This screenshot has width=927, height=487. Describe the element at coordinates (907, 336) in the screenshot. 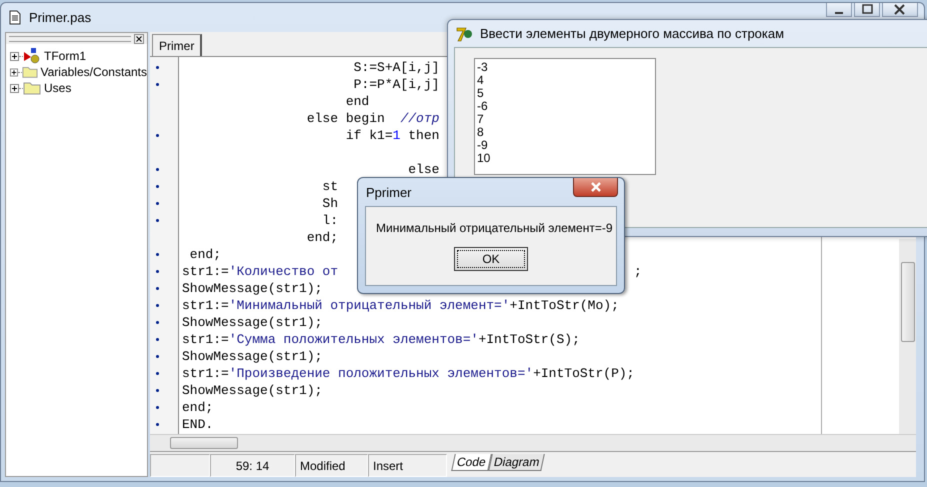

I see `vertical-scrollbar` at that location.